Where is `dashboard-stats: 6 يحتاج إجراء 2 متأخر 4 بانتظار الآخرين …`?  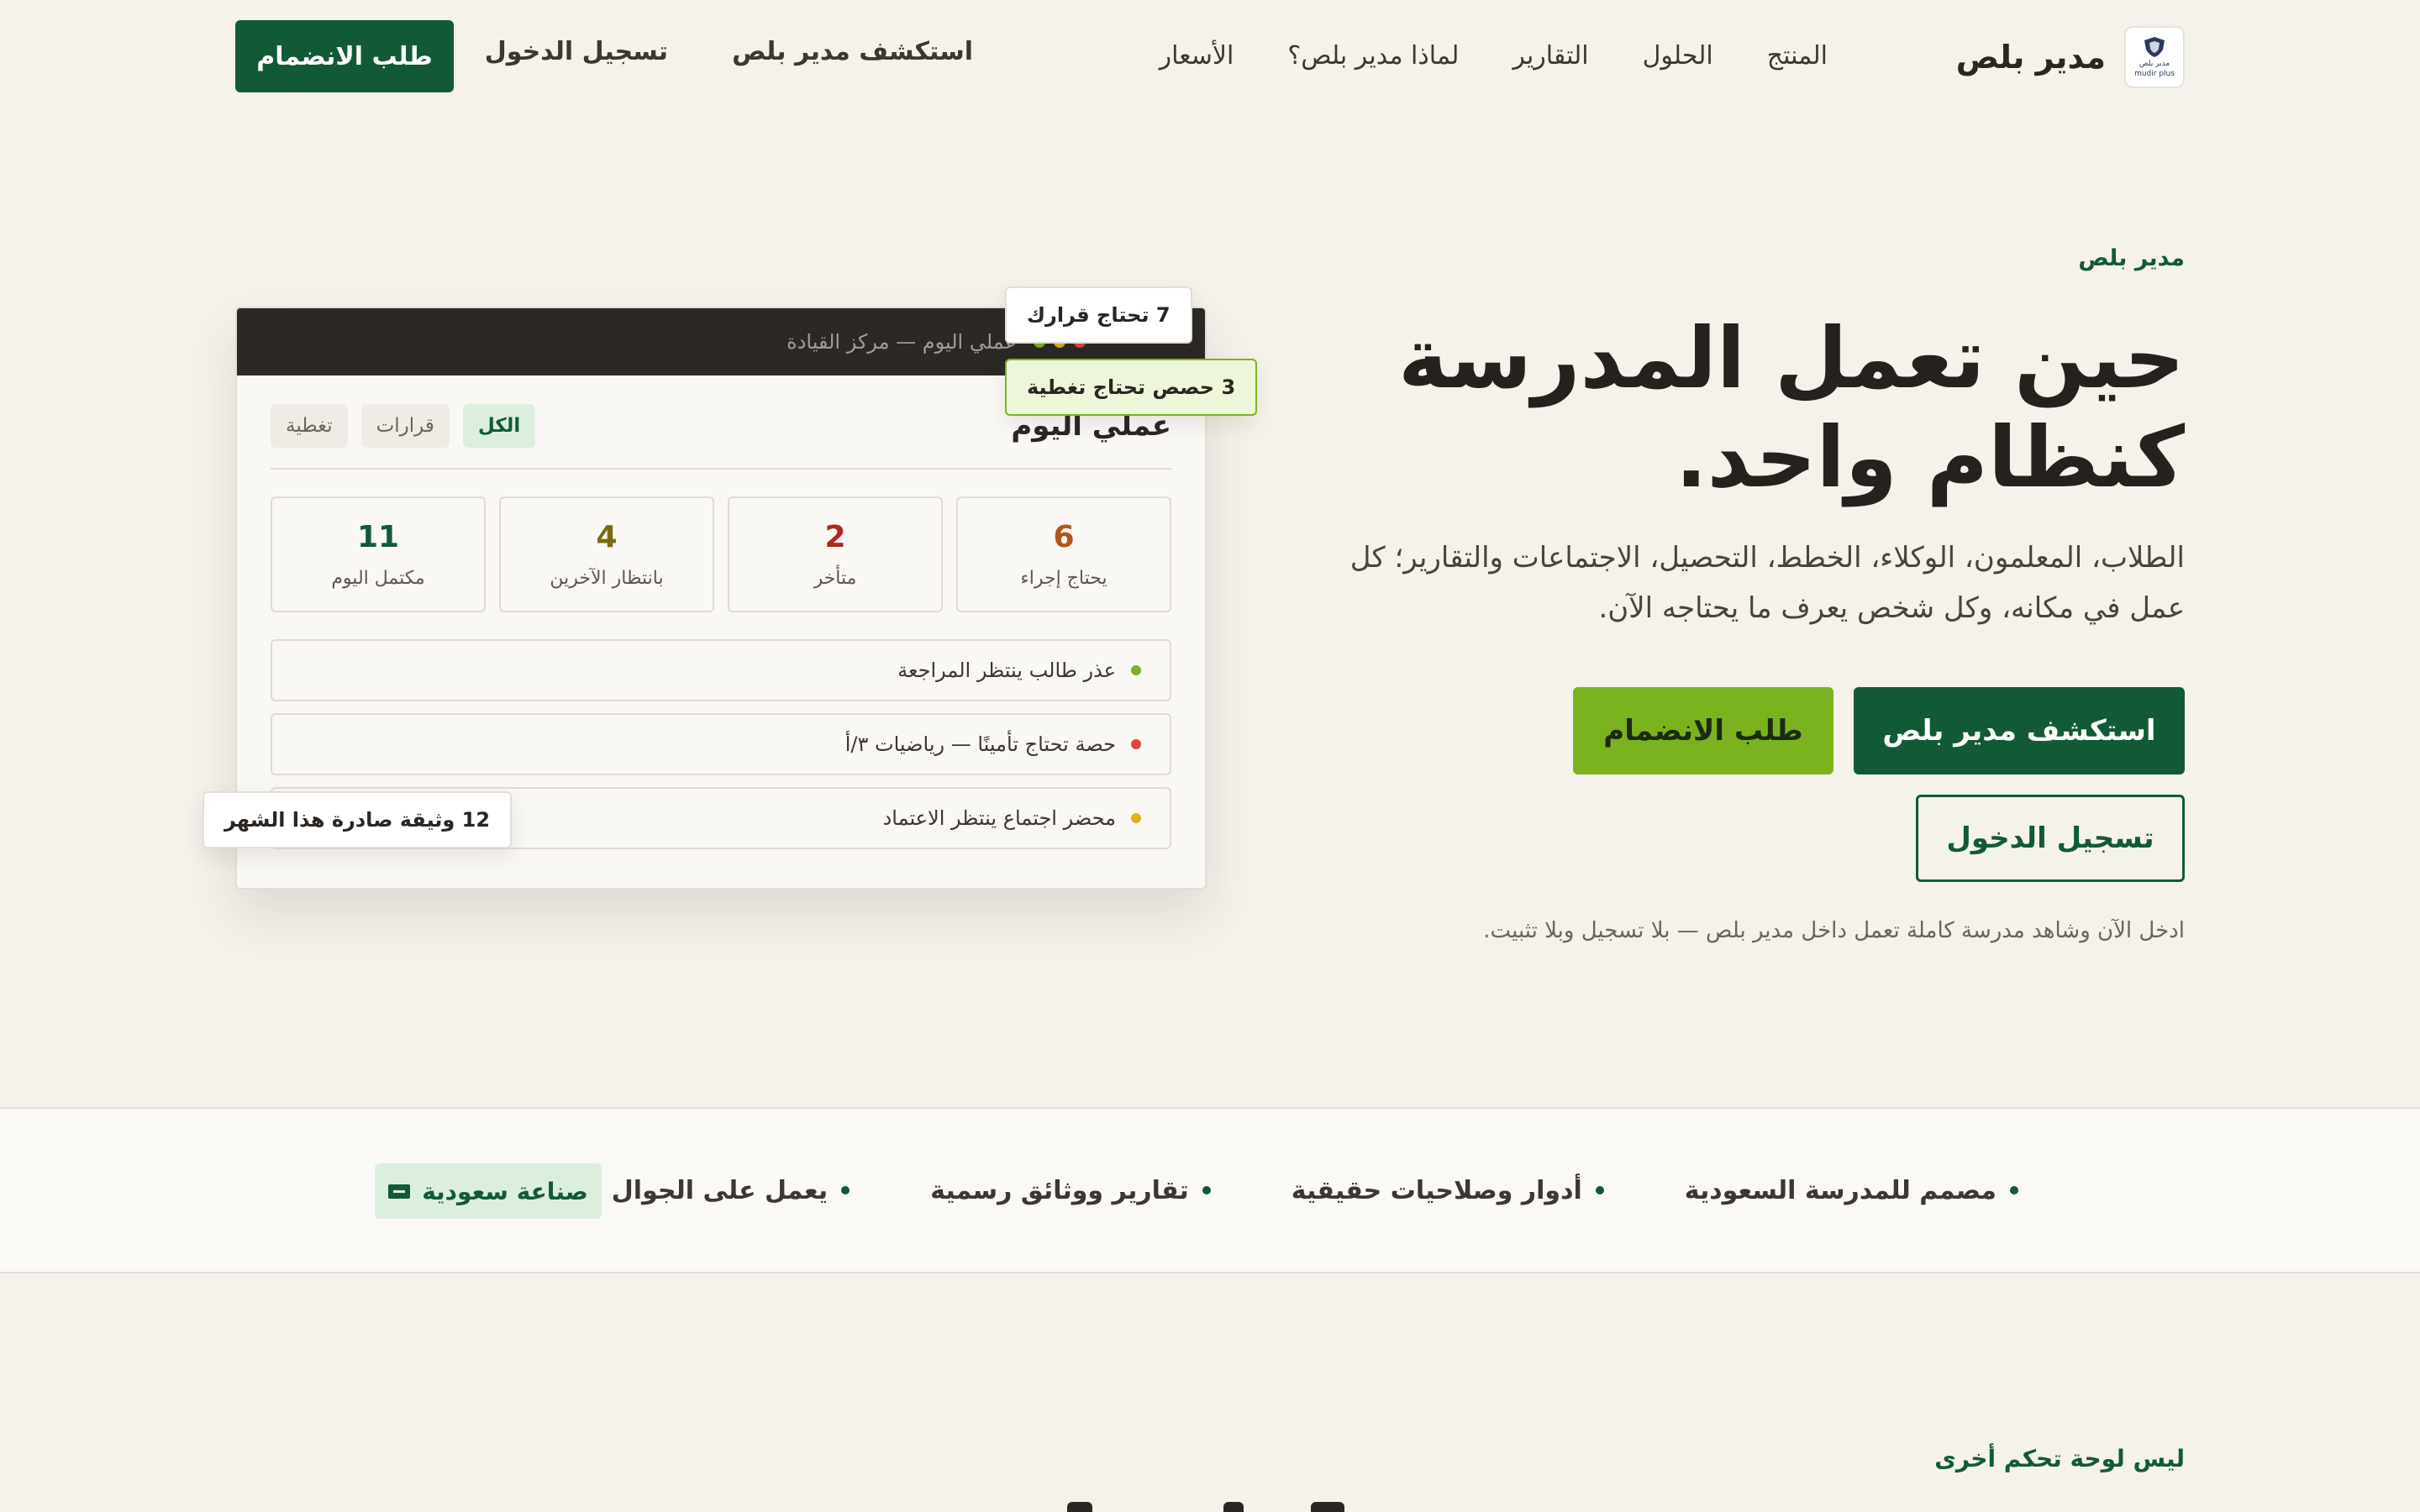
dashboard-stats: 6 يحتاج إجراء 2 متأخر 4 بانتظار الآخرين … is located at coordinates (721, 554).